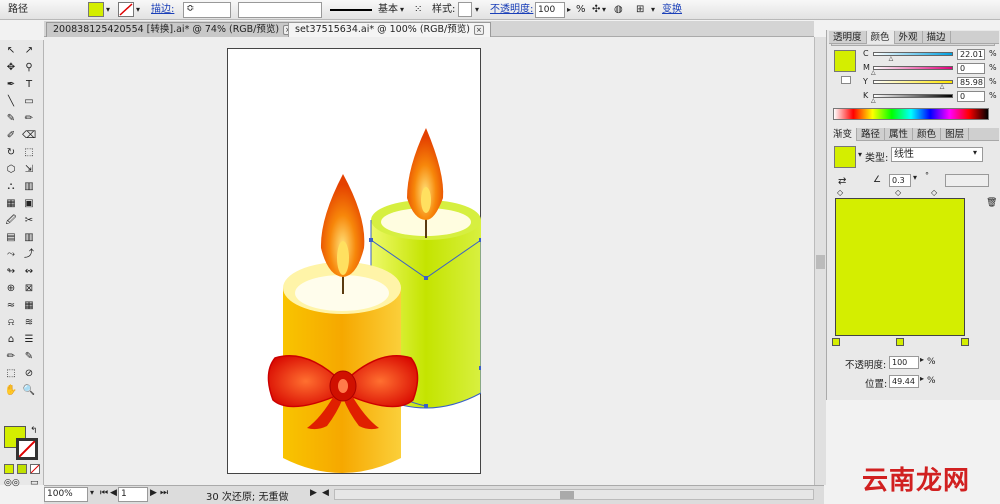 The image size is (1000, 504). What do you see at coordinates (66, 494) in the screenshot?
I see `zoom-select: 100%` at bounding box center [66, 494].